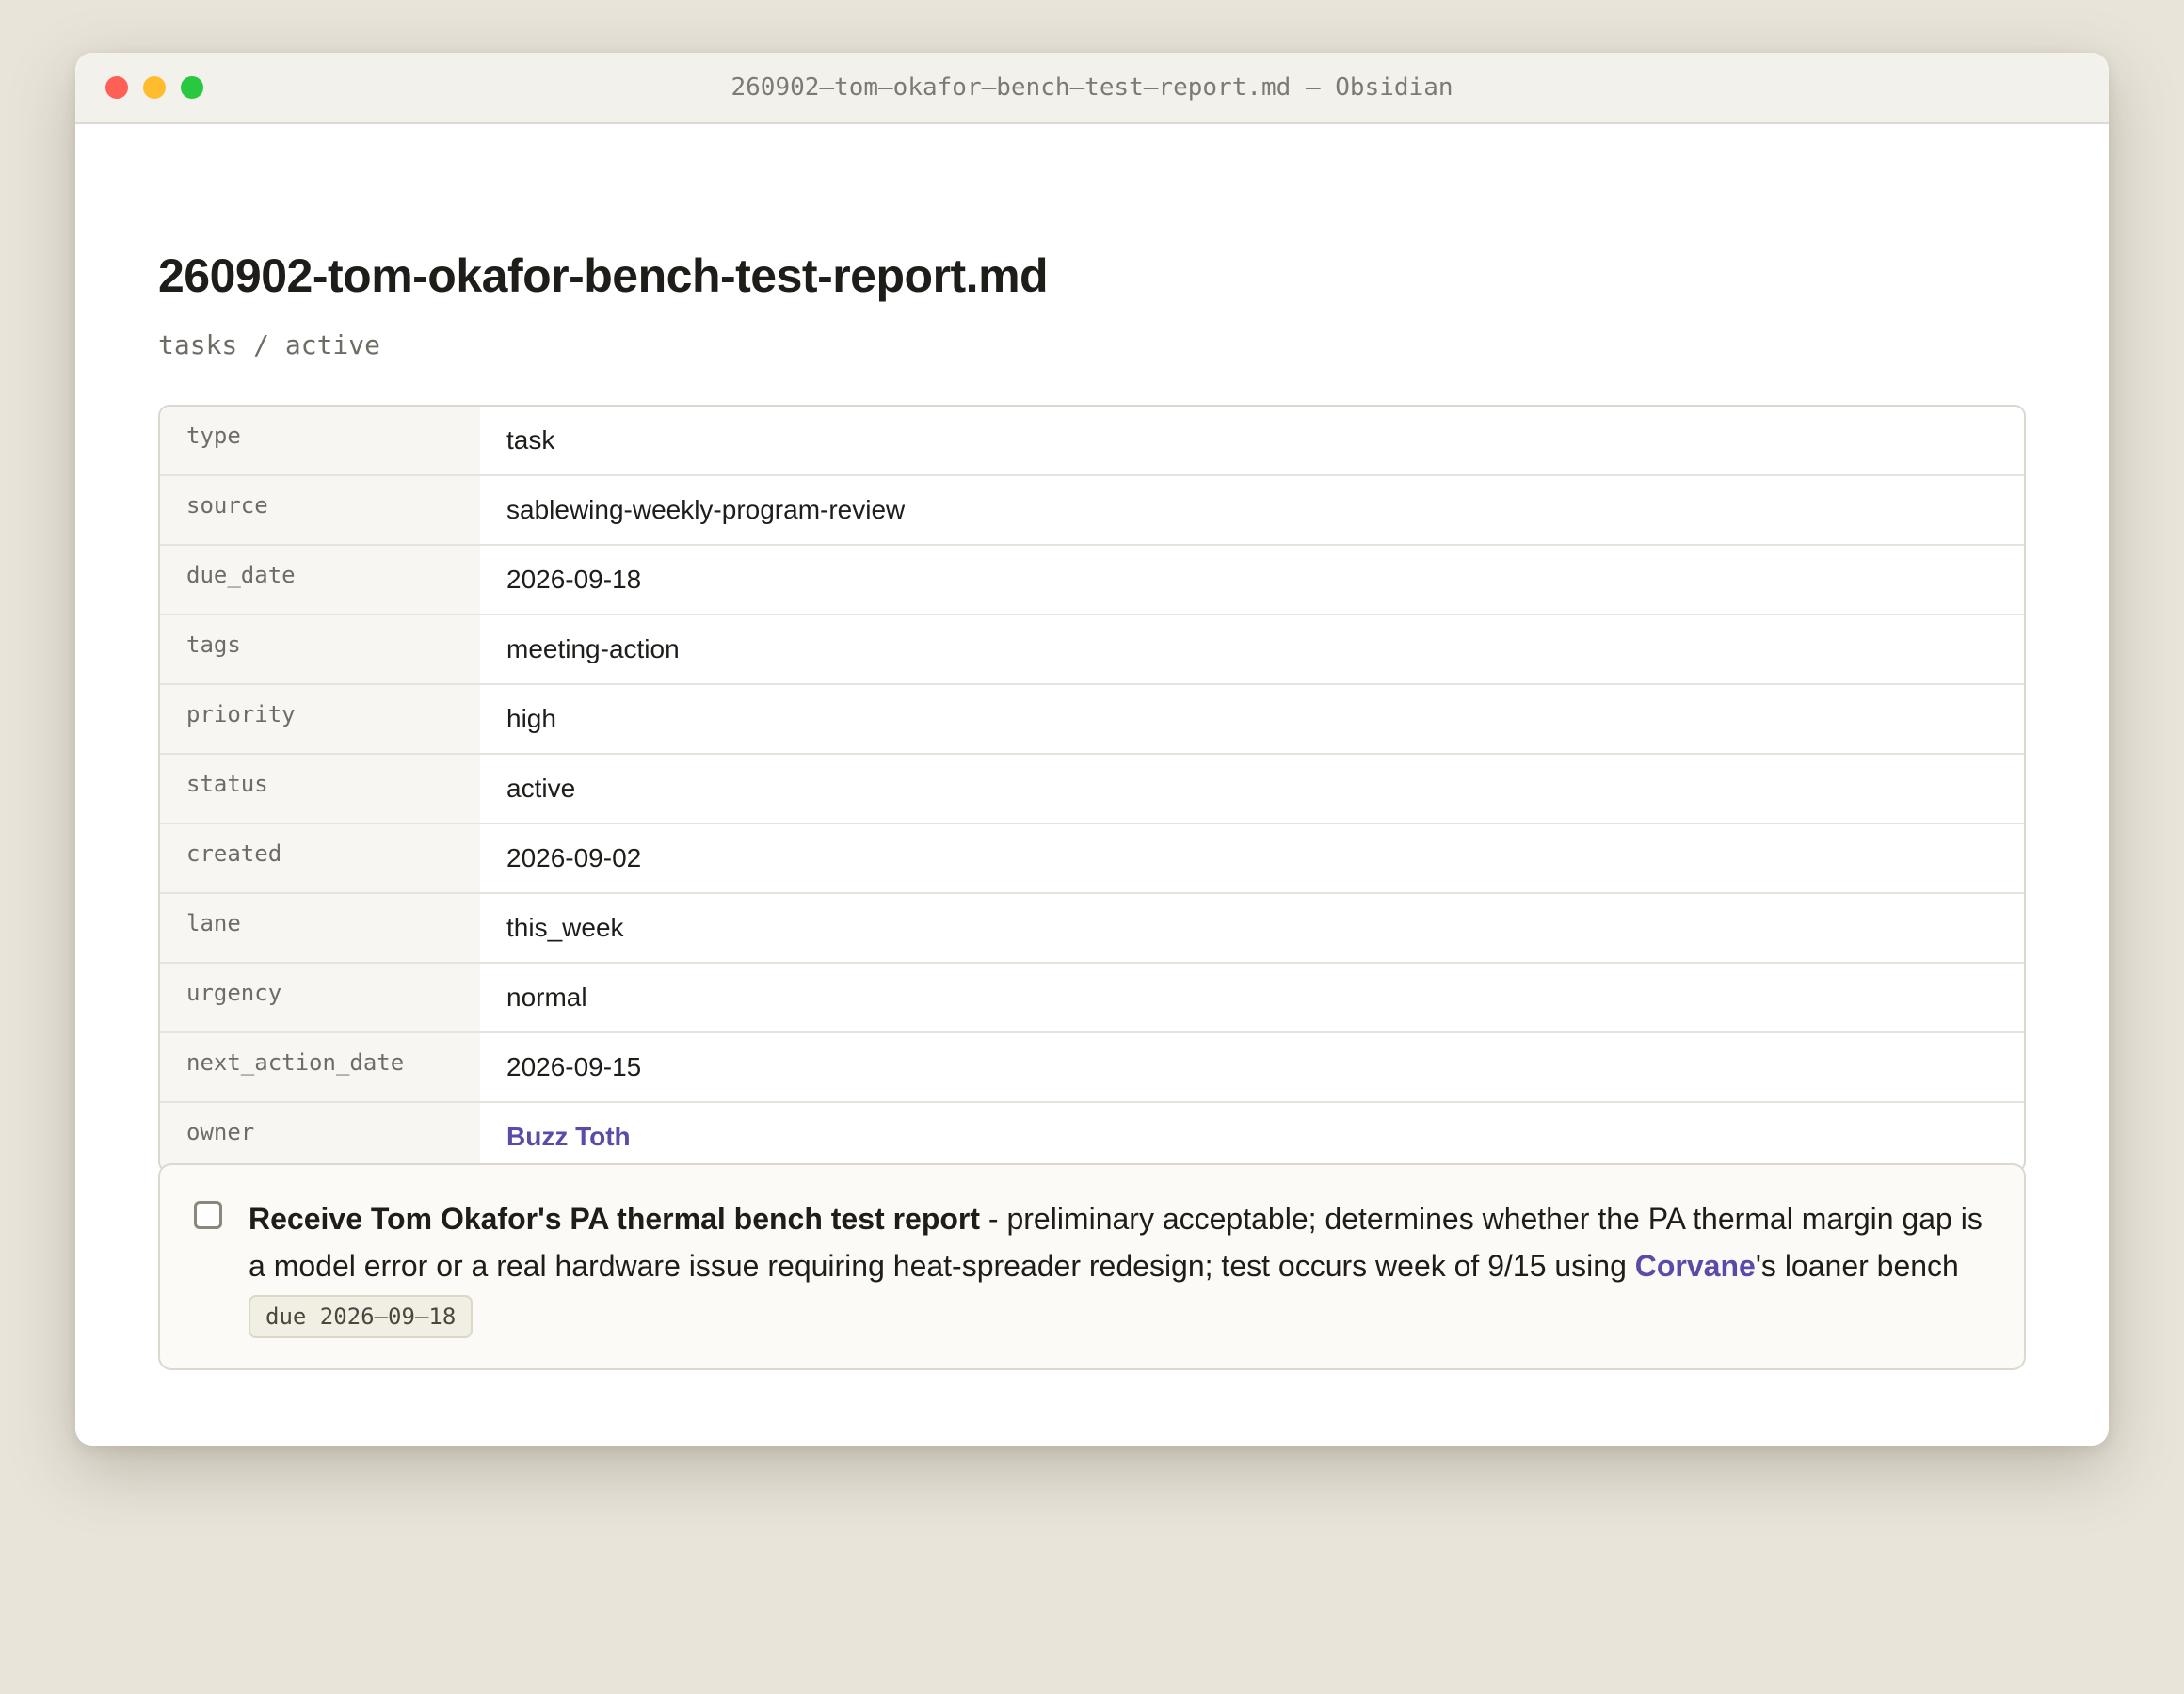 Image resolution: width=2184 pixels, height=1694 pixels. Describe the element at coordinates (320, 858) in the screenshot. I see `property-key: created` at that location.